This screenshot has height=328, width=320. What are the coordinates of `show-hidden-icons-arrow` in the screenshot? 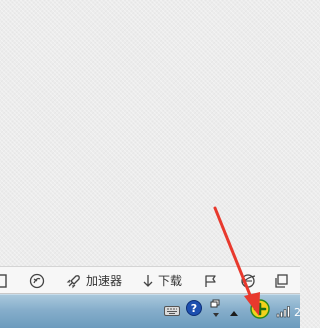 It's located at (234, 311).